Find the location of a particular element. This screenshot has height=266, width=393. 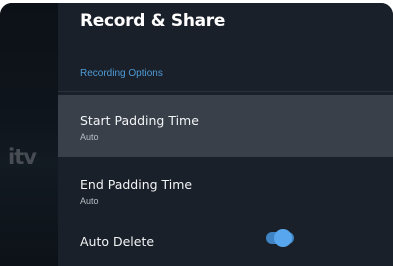

toggle-knob is located at coordinates (283, 238).